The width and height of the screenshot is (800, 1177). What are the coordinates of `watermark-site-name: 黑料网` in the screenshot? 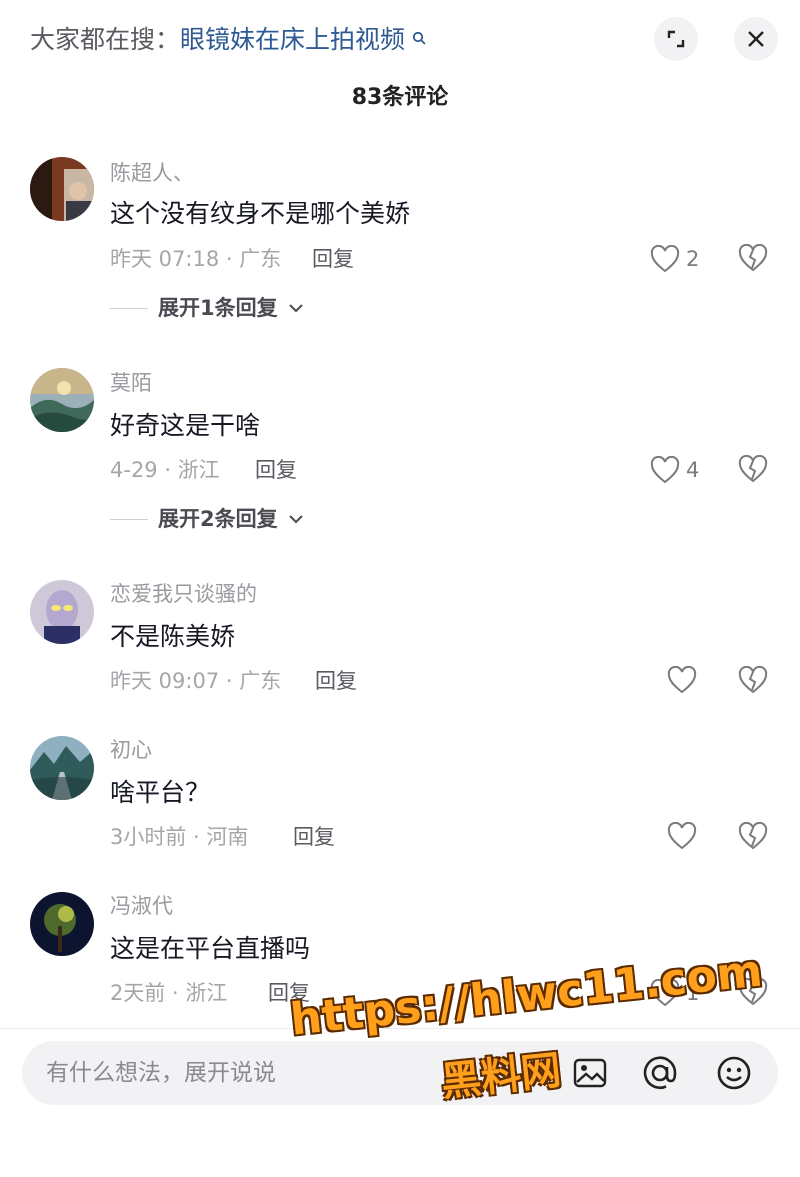 It's located at (501, 1076).